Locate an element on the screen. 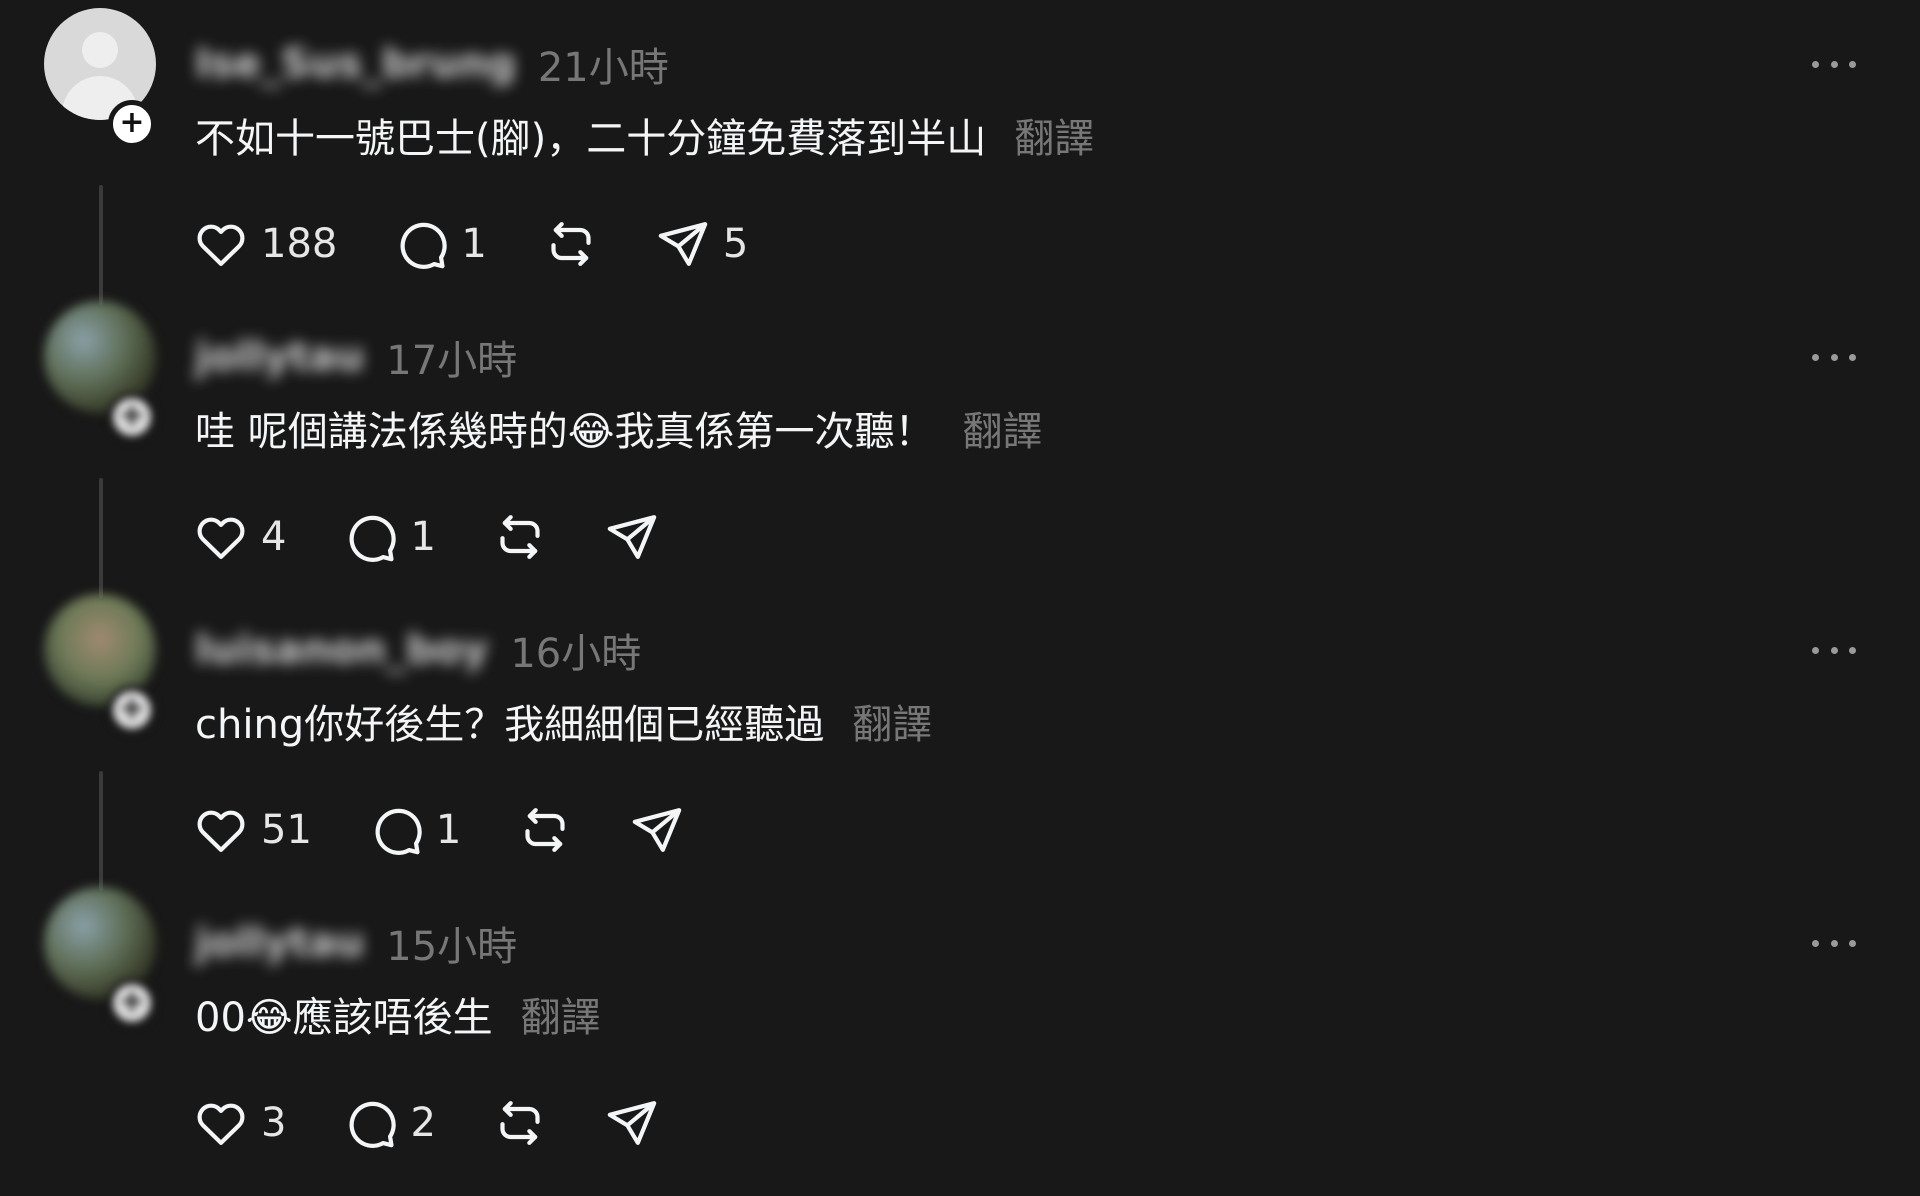 Image resolution: width=1920 pixels, height=1196 pixels. comment-body: 哇 呢個講法係幾時的😂我真係第一次聽！ 翻譯 is located at coordinates (618, 428).